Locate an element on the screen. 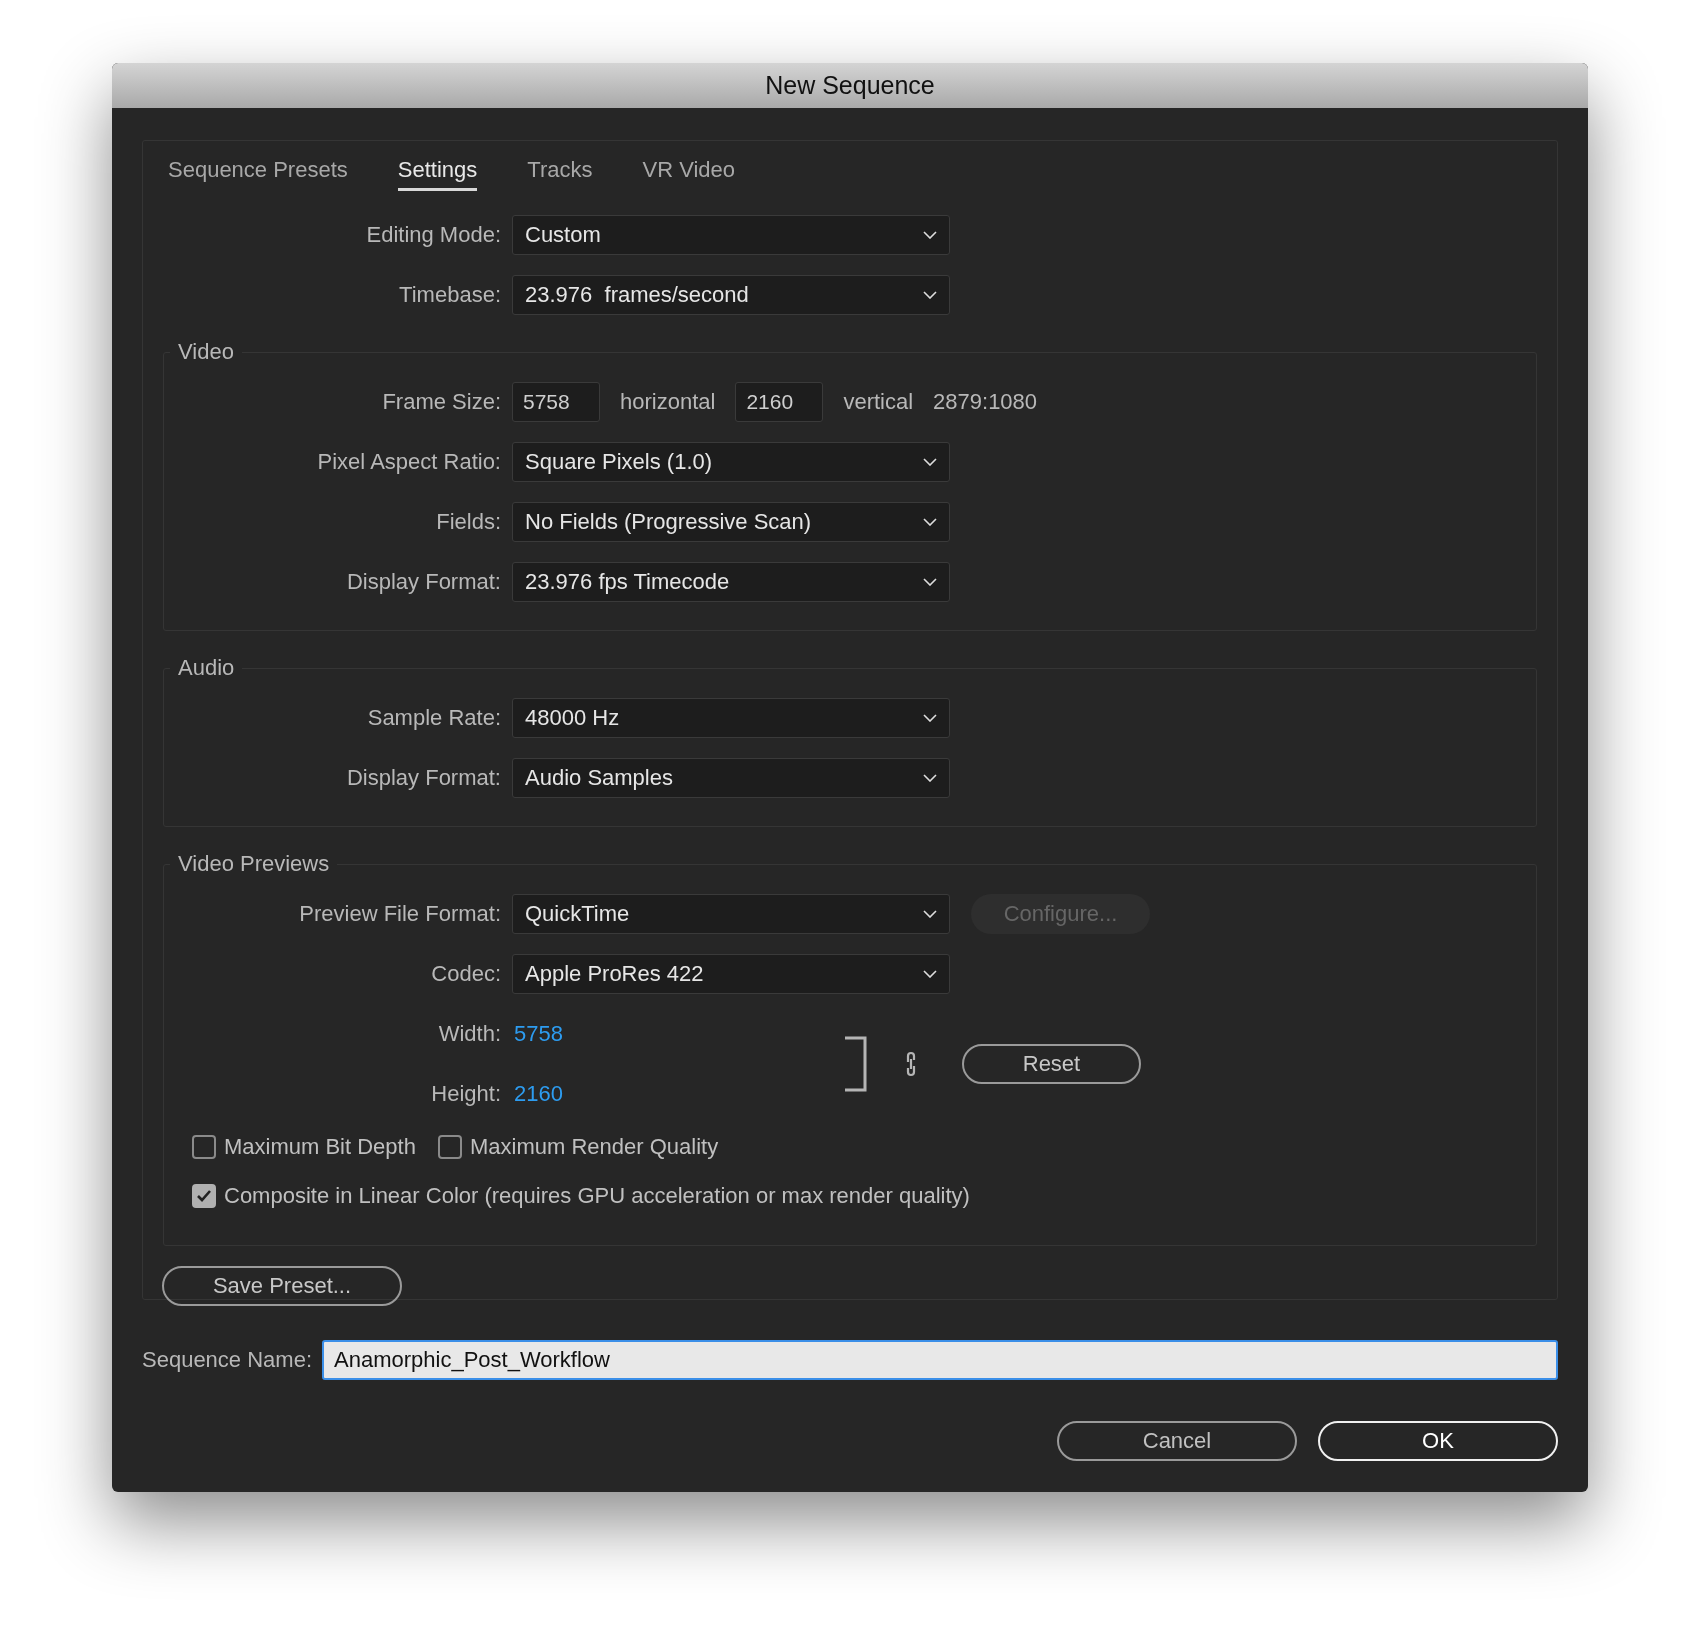  input-field: 2160 is located at coordinates (779, 402).